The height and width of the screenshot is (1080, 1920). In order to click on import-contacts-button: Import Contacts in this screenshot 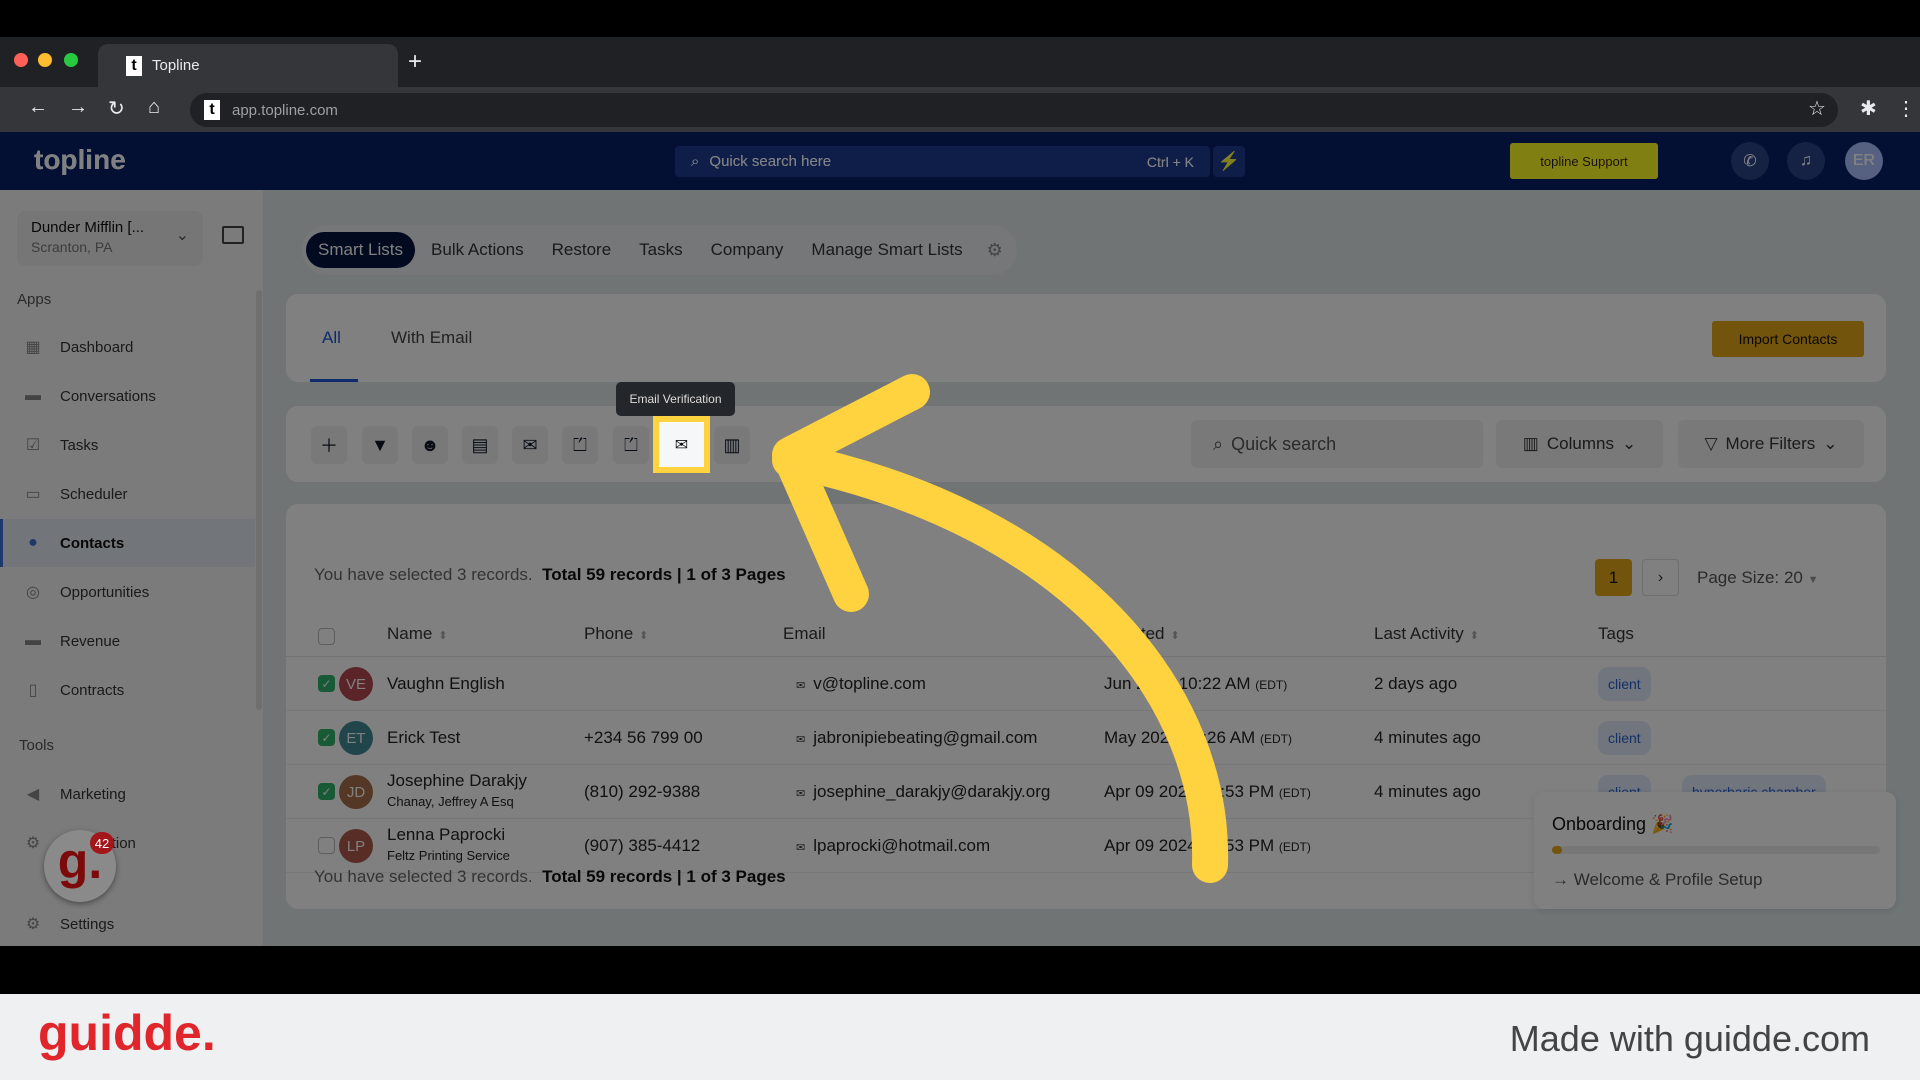, I will do `click(1788, 339)`.